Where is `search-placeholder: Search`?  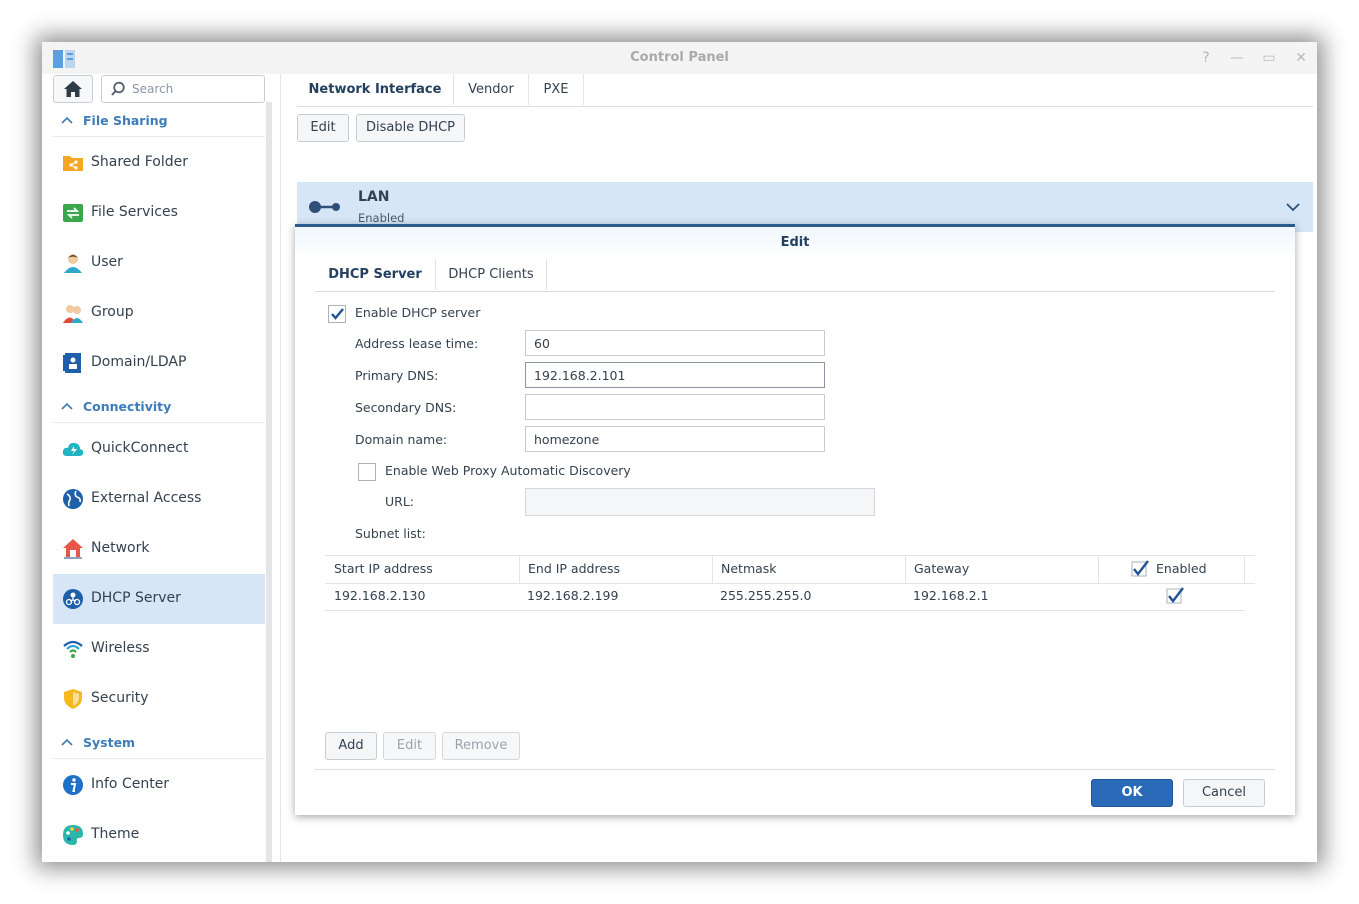
search-placeholder: Search is located at coordinates (153, 89).